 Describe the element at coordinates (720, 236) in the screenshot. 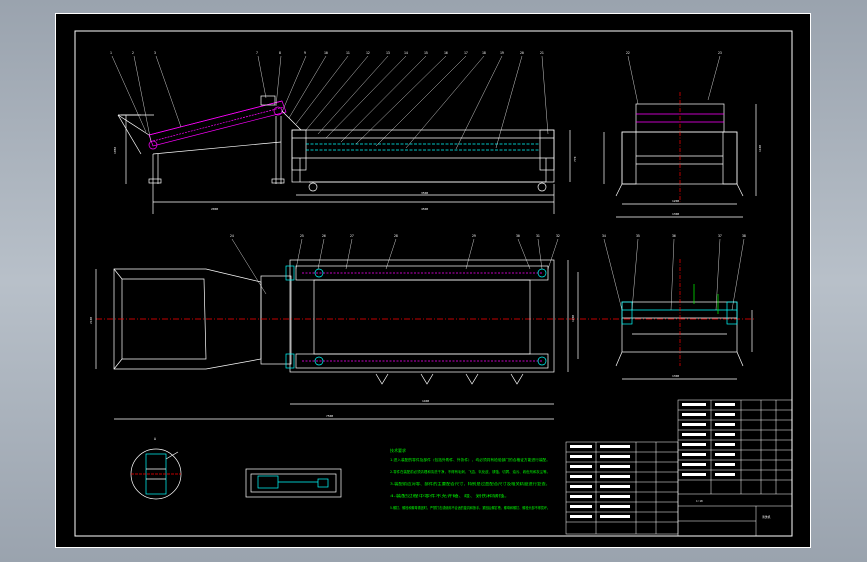

I see `balloon-37: 37` at that location.